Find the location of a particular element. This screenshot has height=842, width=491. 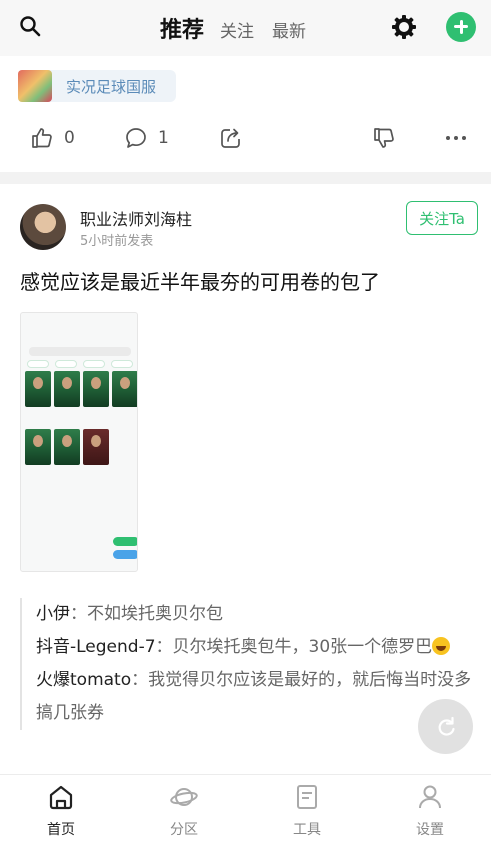

bottom-navigation: 首页 分区 工具 设置 is located at coordinates (245, 808).